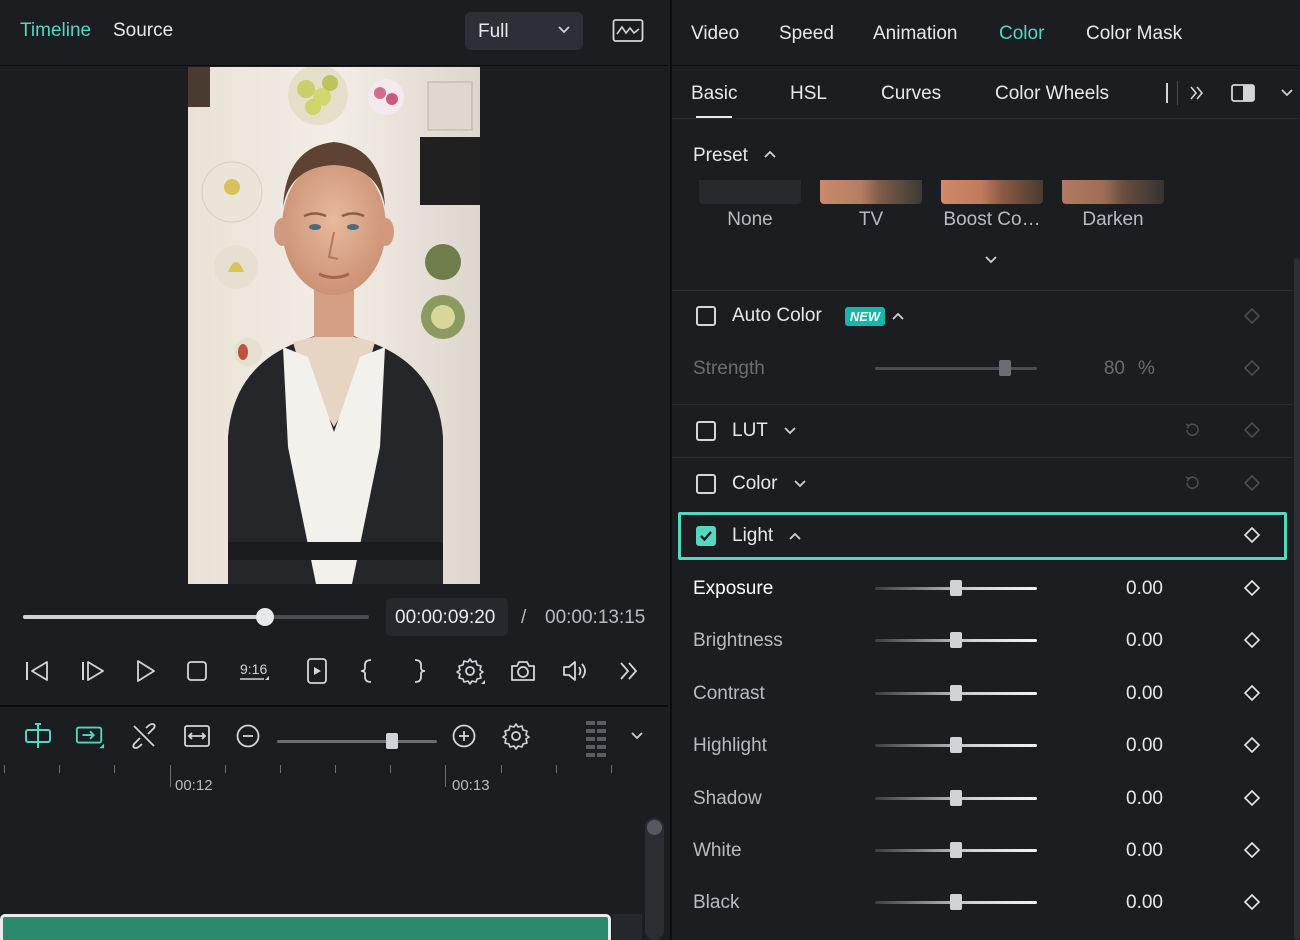  What do you see at coordinates (524, 31) in the screenshot?
I see `quality-dropdown: Full` at bounding box center [524, 31].